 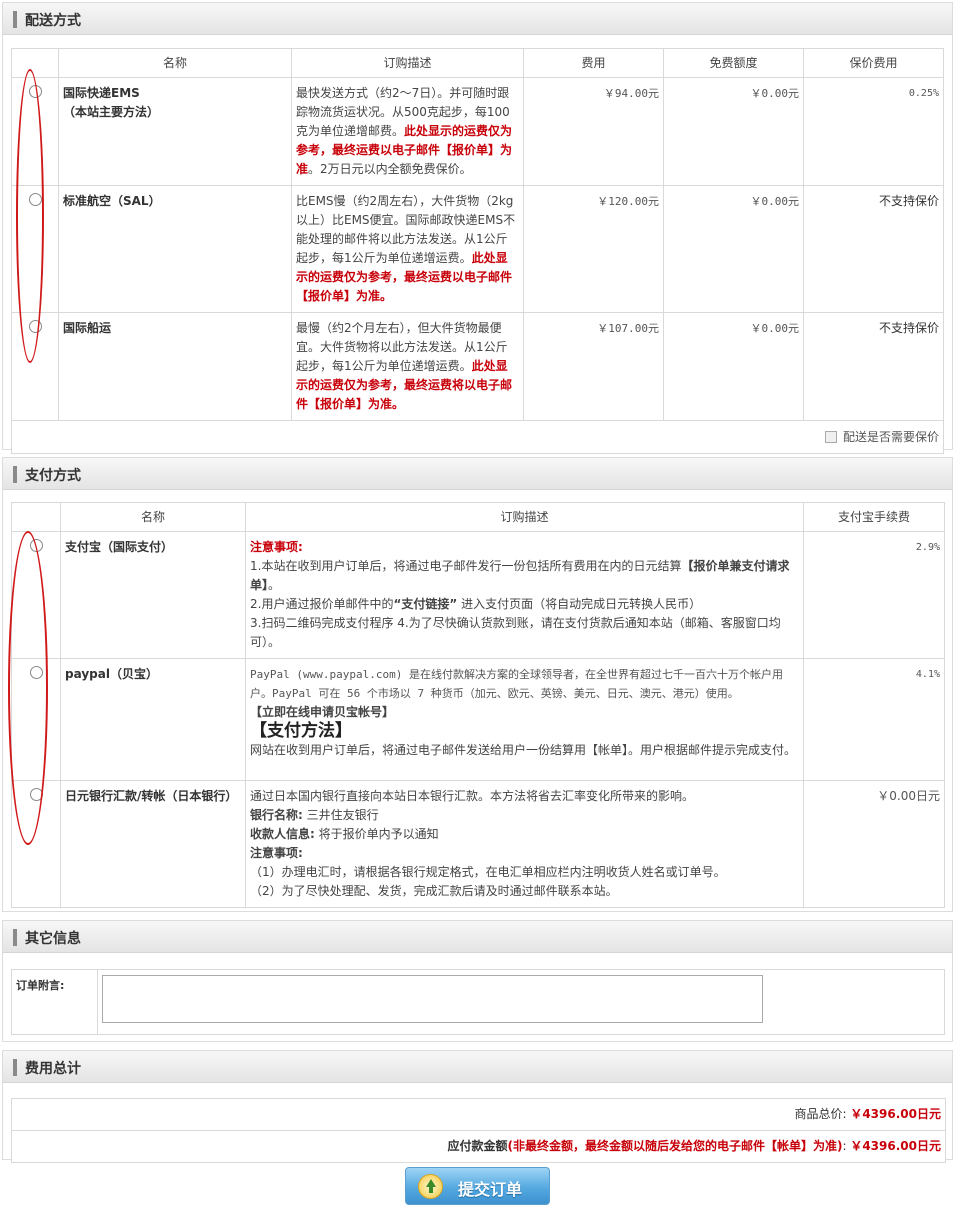 I want to click on goods-total-row: 商品总价: ￥4396.00日元, so click(x=478, y=1114).